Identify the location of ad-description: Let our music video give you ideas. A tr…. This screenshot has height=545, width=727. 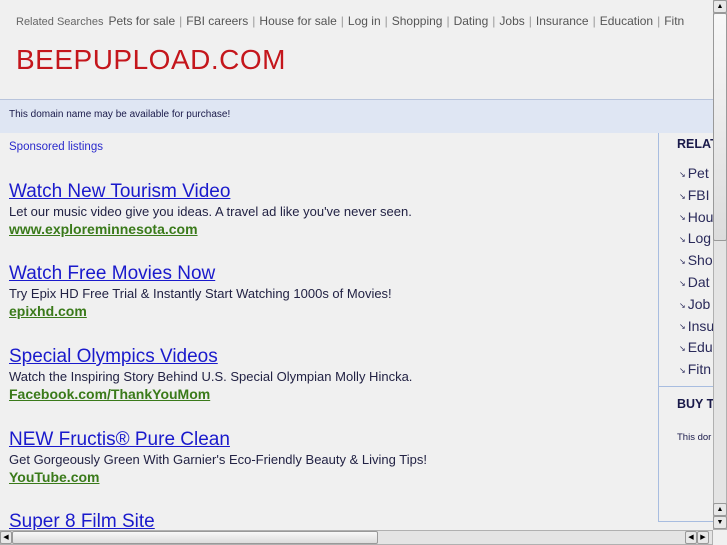
(210, 211).